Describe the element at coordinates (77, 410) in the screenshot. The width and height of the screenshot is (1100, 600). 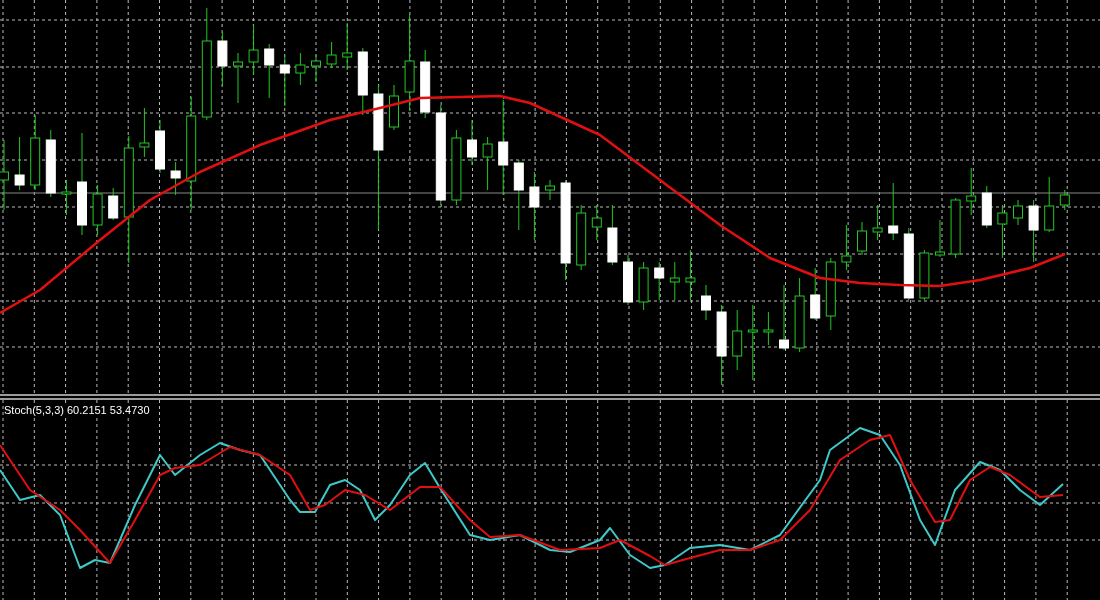
I see `indicator-label: Stoch(5,3,3) 60.2151 53.4730` at that location.